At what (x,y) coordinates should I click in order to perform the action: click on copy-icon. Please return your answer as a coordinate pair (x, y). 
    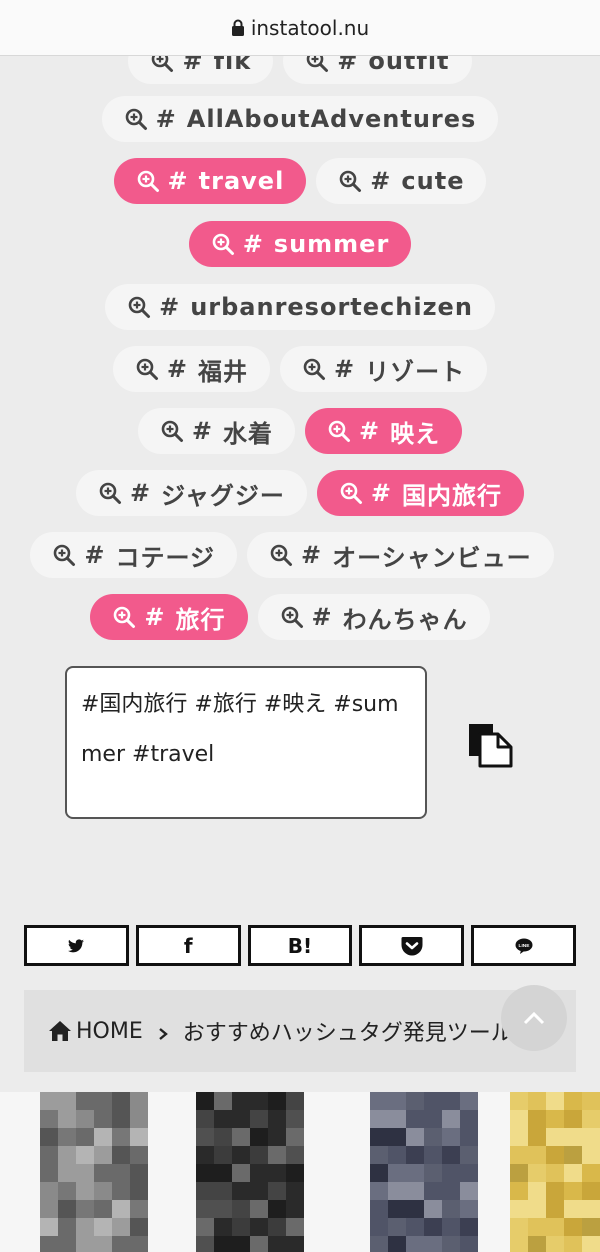
    Looking at the image, I should click on (490, 745).